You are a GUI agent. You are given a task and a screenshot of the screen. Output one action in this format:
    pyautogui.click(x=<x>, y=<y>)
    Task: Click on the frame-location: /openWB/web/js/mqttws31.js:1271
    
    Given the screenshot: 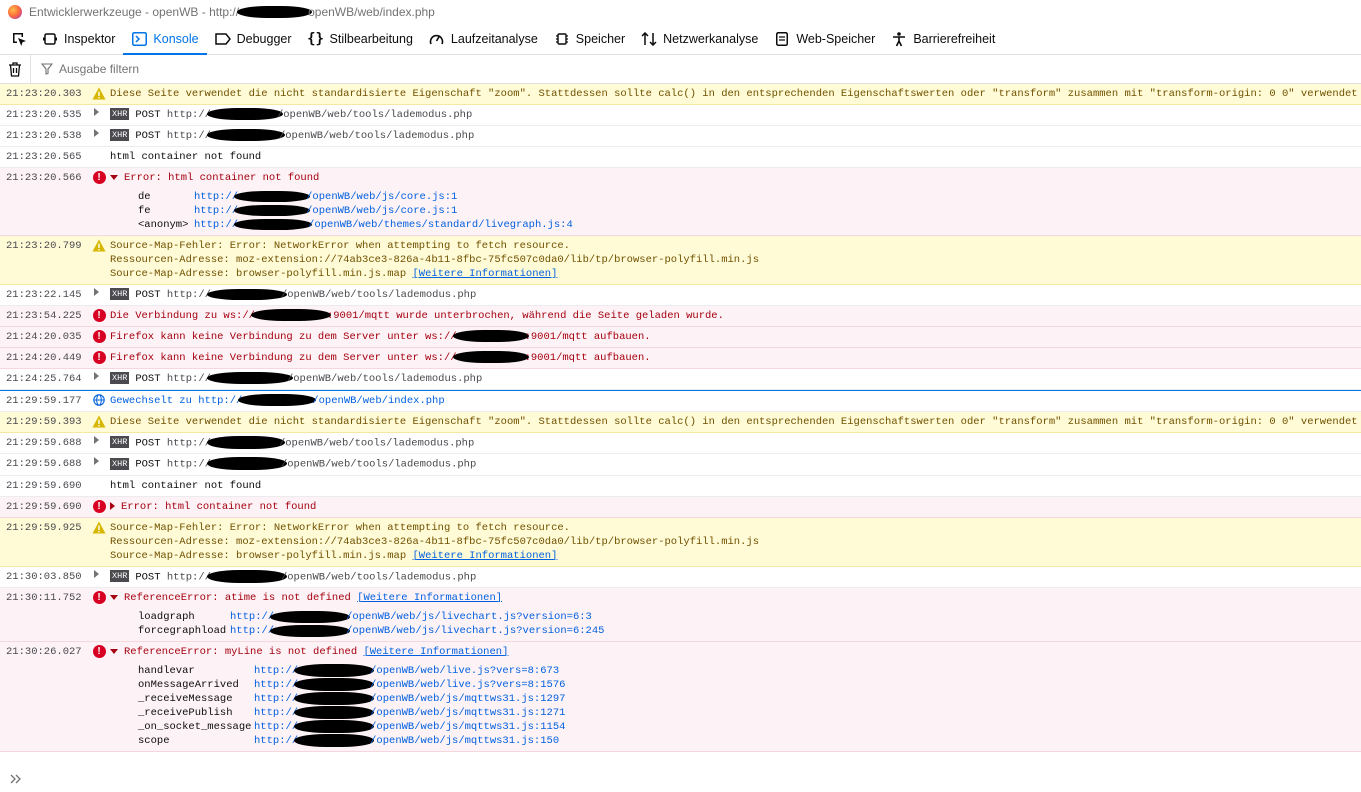 What is the action you would take?
    pyautogui.click(x=467, y=713)
    